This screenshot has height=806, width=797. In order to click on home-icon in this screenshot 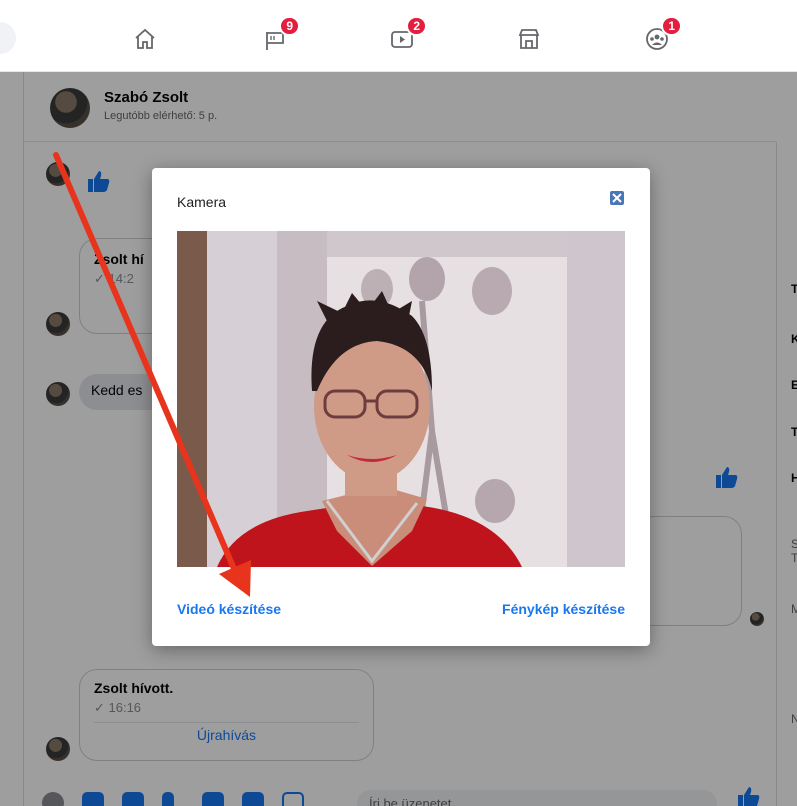, I will do `click(145, 38)`.